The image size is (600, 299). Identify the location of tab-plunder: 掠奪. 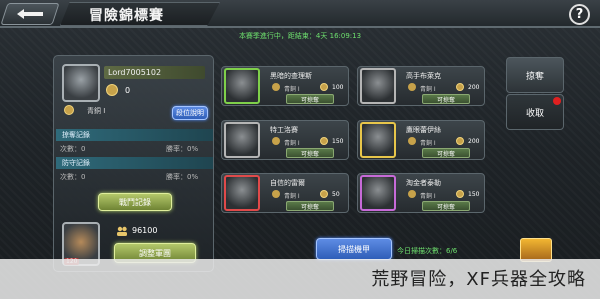
(535, 75).